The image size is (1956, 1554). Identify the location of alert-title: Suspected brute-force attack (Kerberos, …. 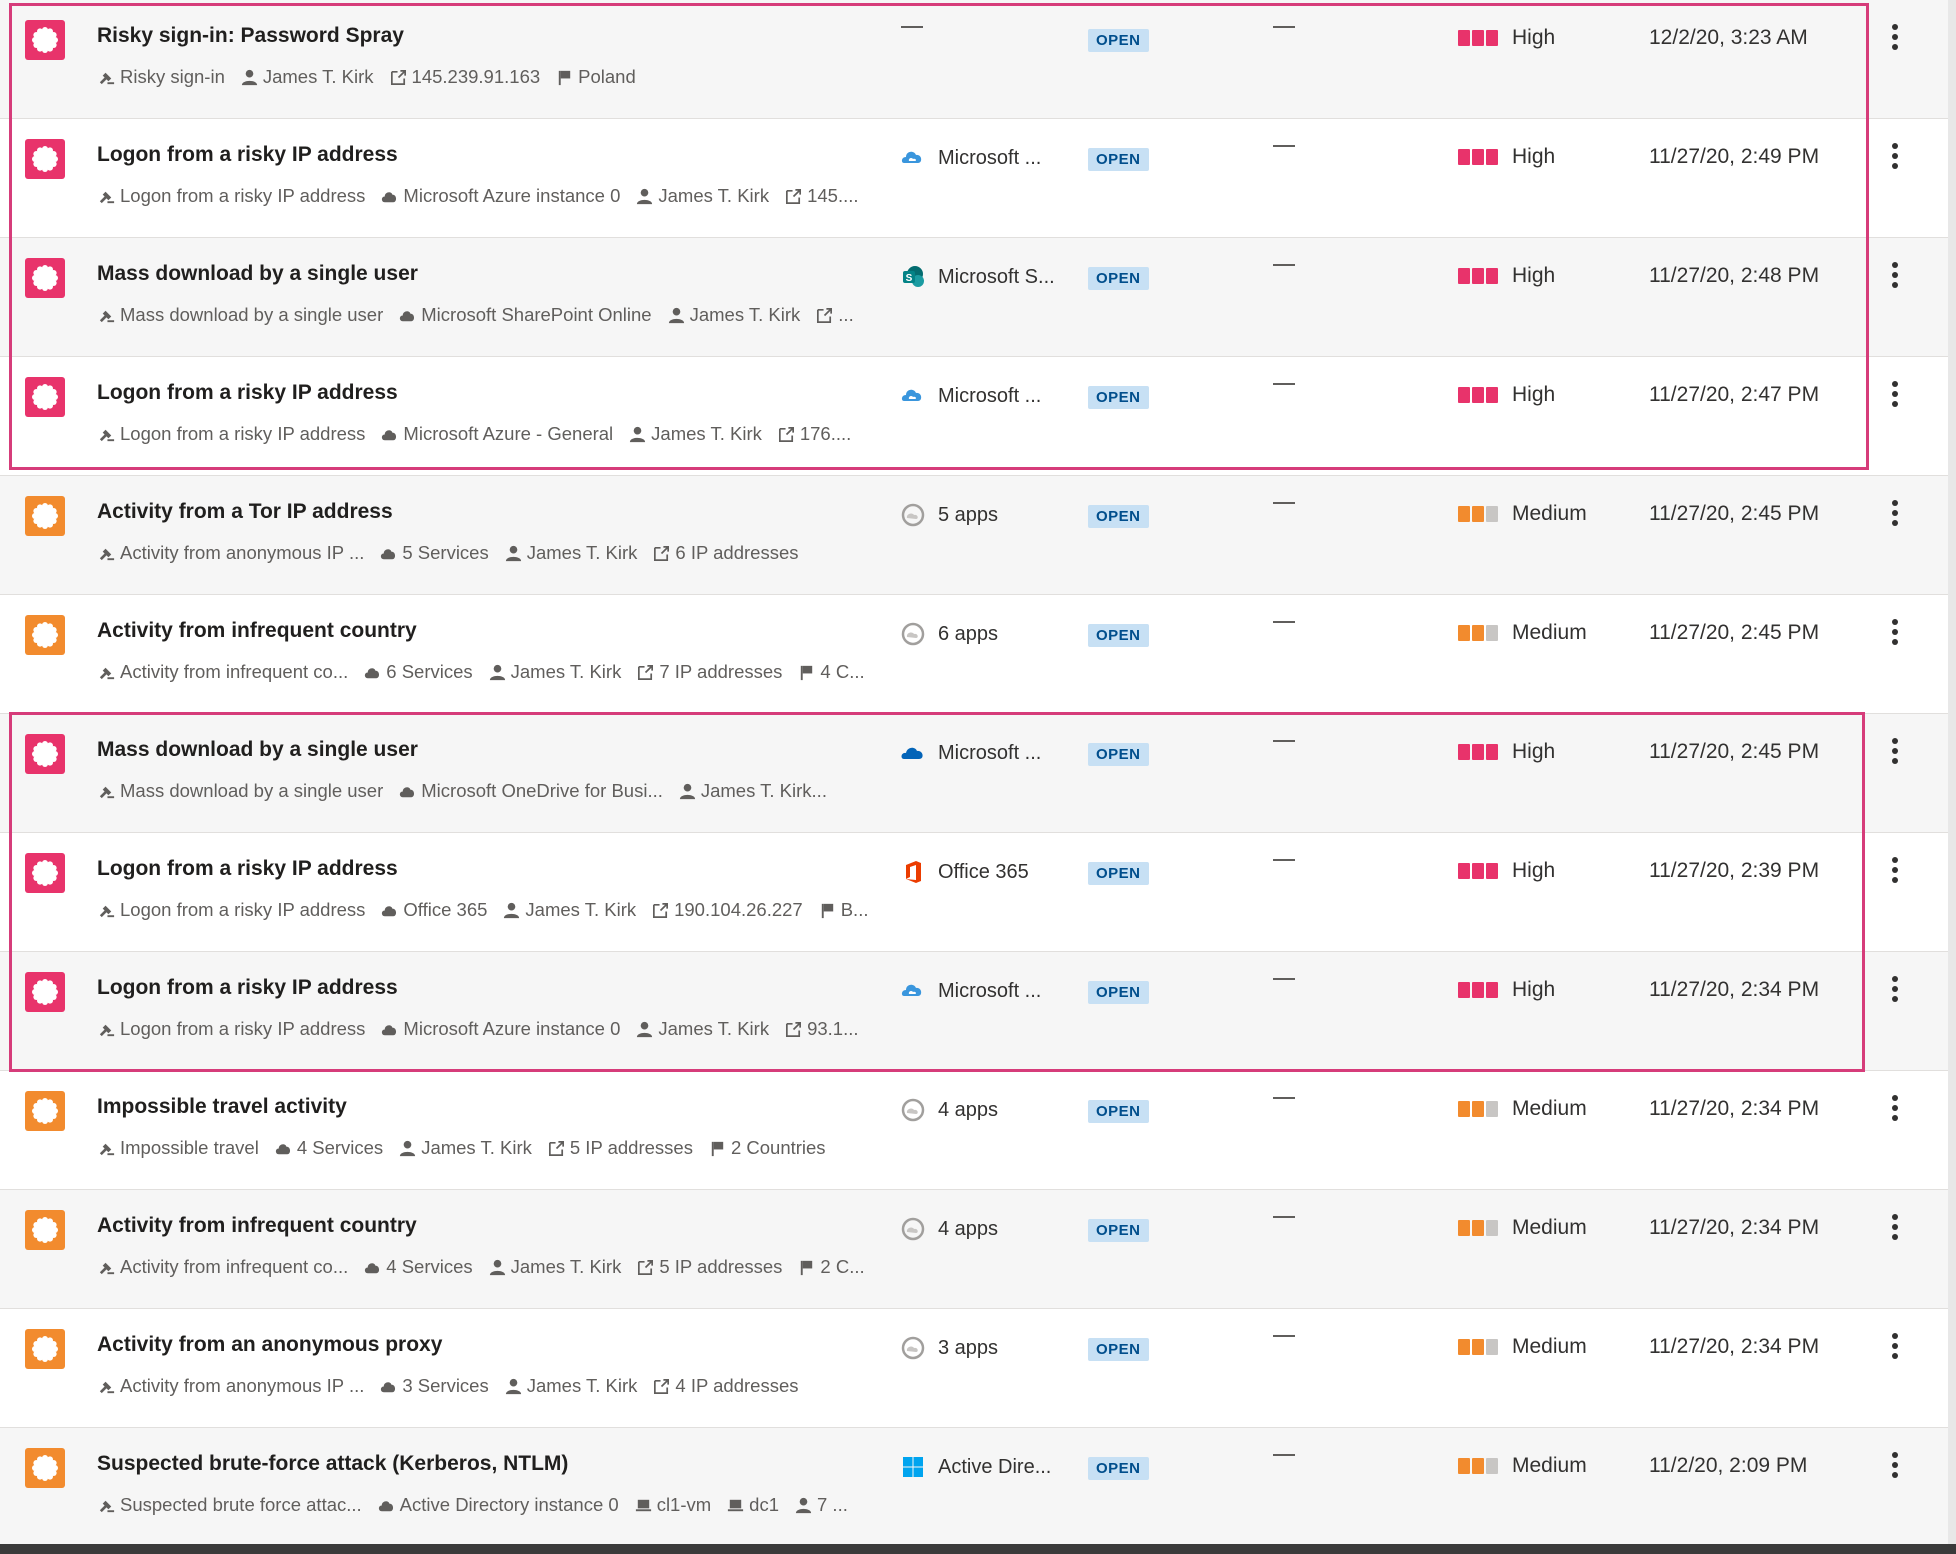
(332, 1464).